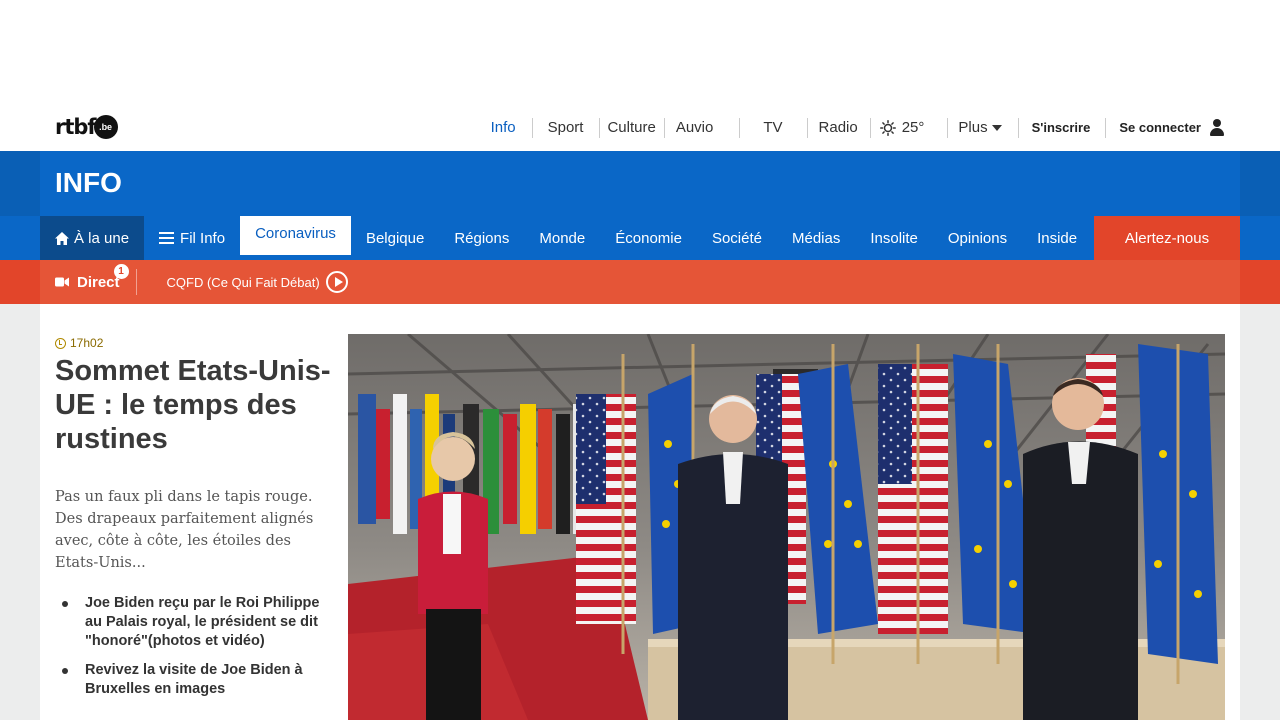 This screenshot has height=720, width=1280. I want to click on tab-home: À la une, so click(92, 238).